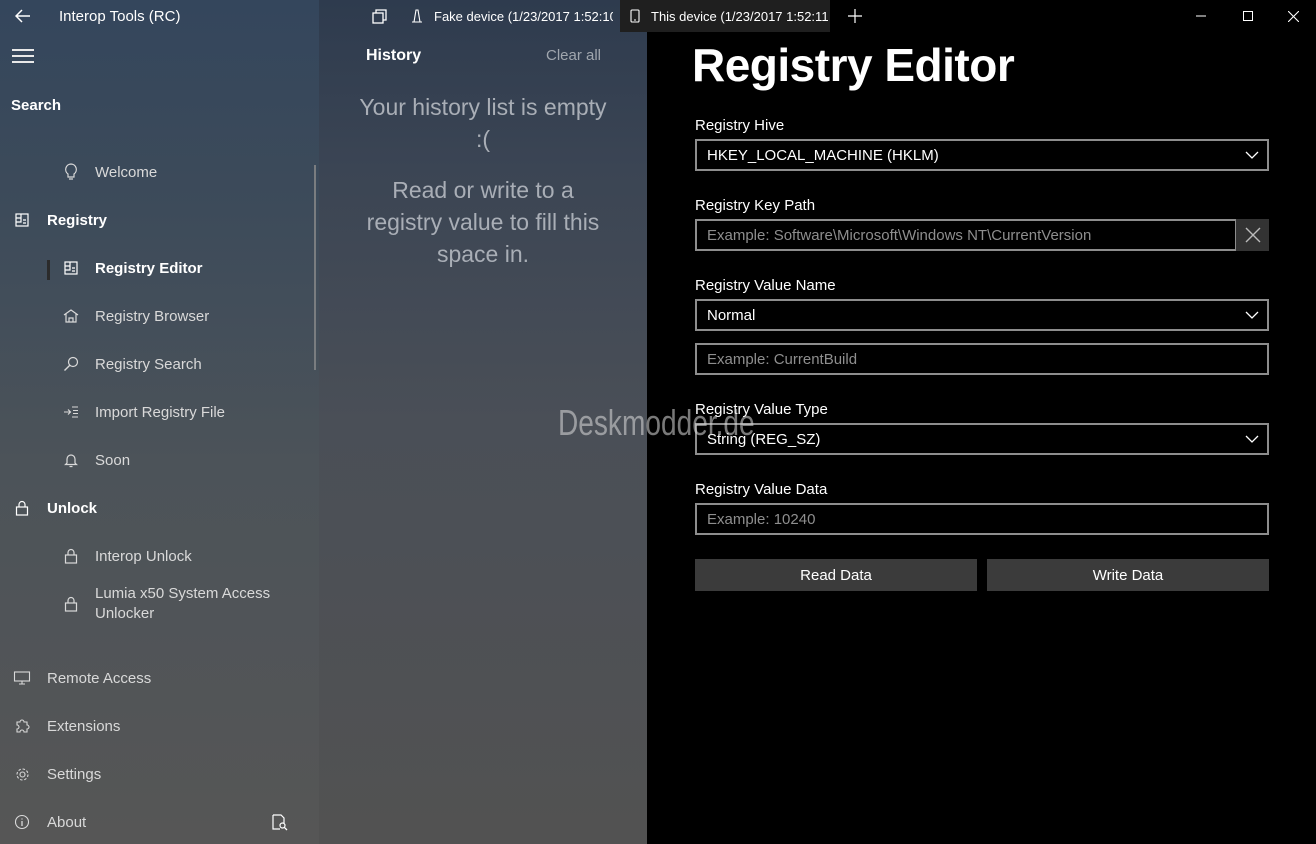 Image resolution: width=1316 pixels, height=844 pixels. What do you see at coordinates (982, 155) in the screenshot?
I see `hive-dropdown: HKEY_LOCAL_MACHINE (HKLM)` at bounding box center [982, 155].